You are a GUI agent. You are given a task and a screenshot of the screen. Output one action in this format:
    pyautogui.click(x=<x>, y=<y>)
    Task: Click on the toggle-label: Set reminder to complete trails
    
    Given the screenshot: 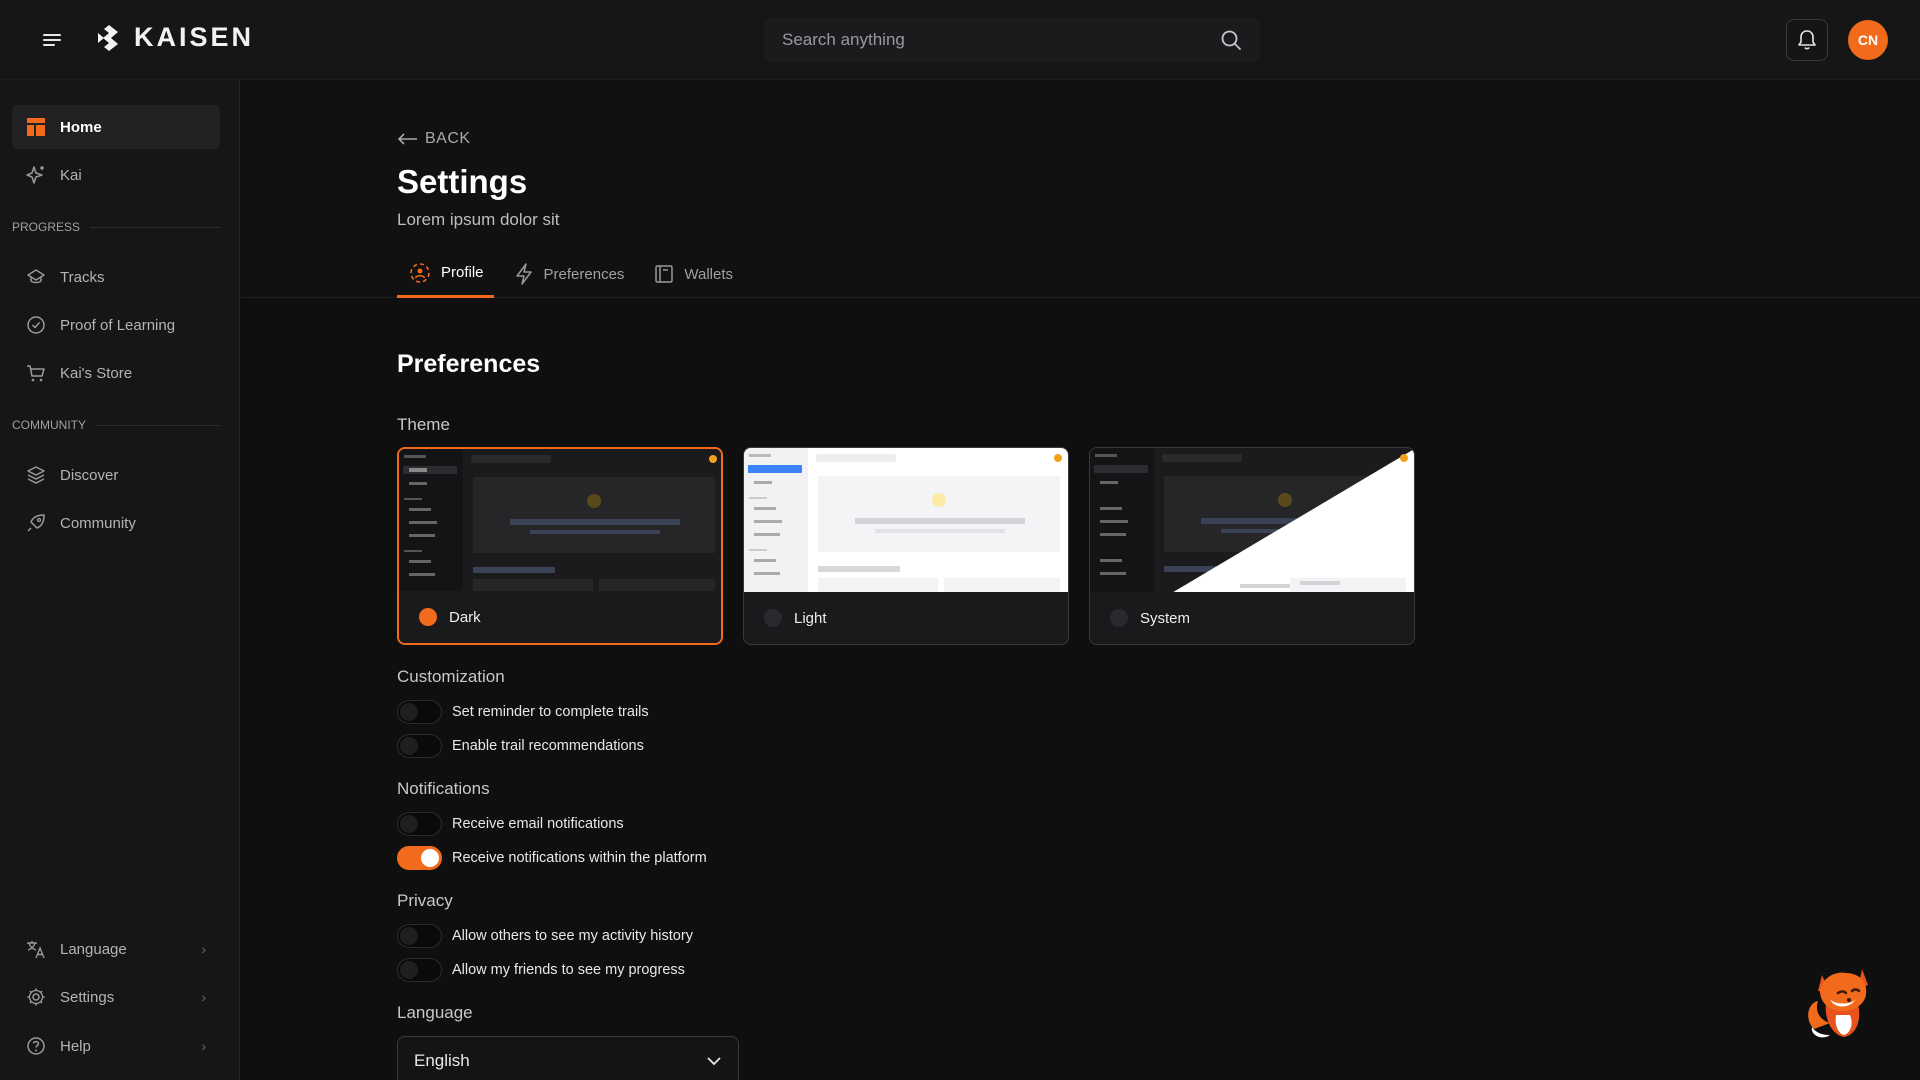 What is the action you would take?
    pyautogui.click(x=550, y=712)
    